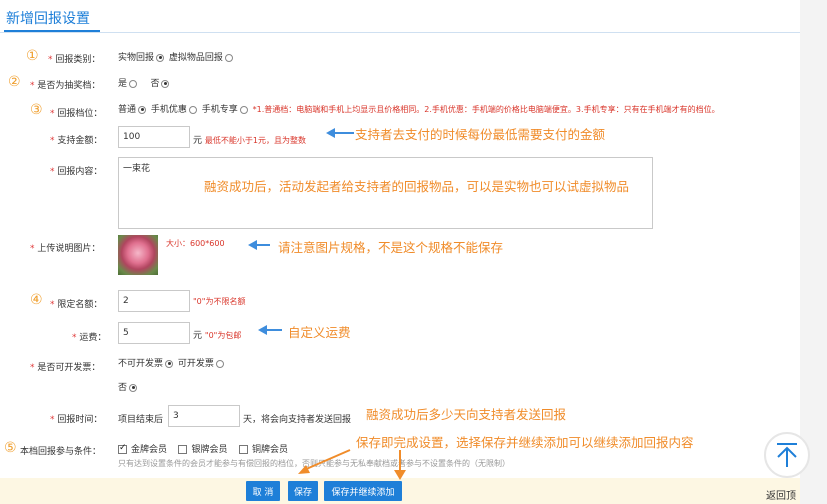  What do you see at coordinates (76, 420) in the screenshot?
I see `time-label: * 回报时间：` at bounding box center [76, 420].